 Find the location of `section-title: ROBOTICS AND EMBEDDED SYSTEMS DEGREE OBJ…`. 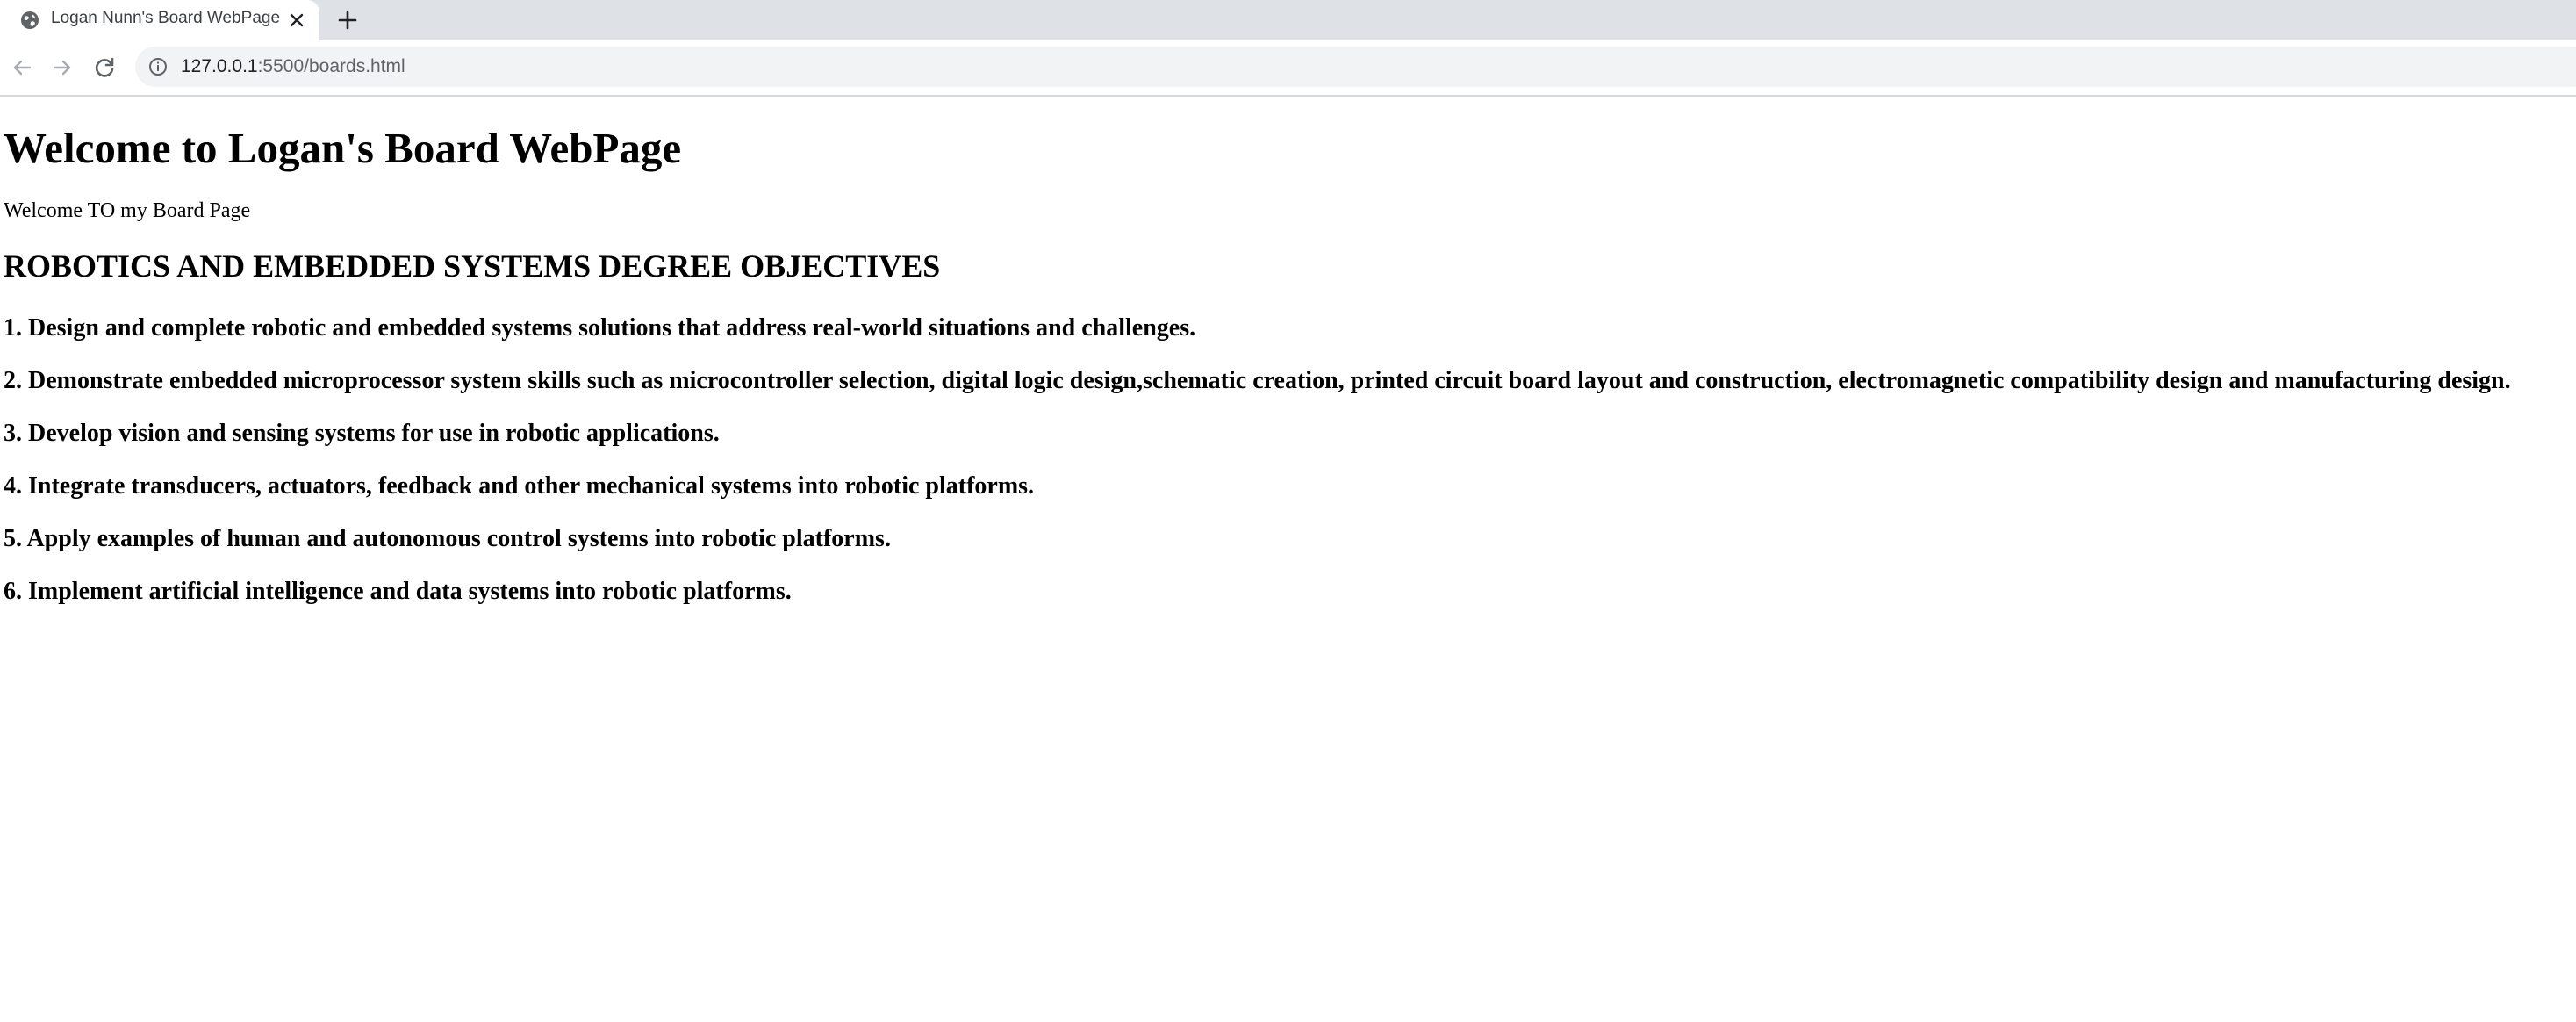

section-title: ROBOTICS AND EMBEDDED SYSTEMS DEGREE OBJ… is located at coordinates (472, 266).